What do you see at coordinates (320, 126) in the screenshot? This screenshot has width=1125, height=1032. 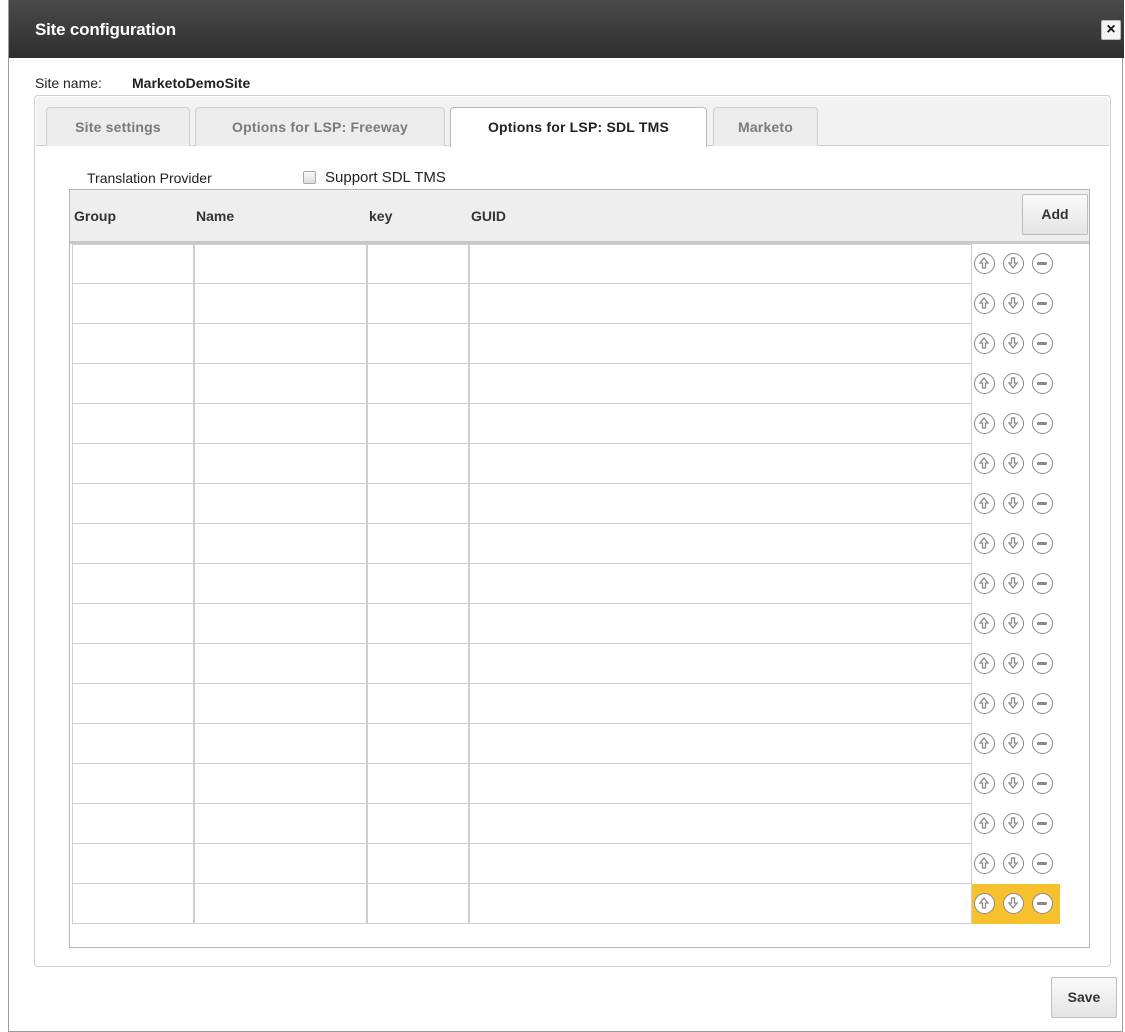 I see `tab-options-freeway: Options for LSP: Freeway` at bounding box center [320, 126].